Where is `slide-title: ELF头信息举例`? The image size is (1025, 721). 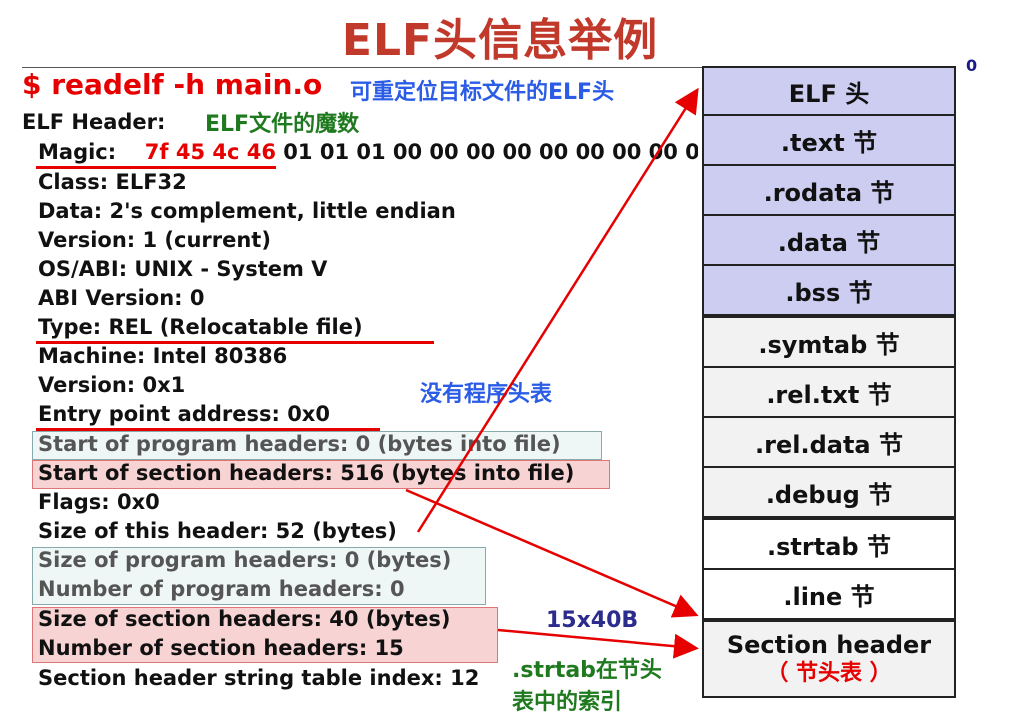 slide-title: ELF头信息举例 is located at coordinates (500, 40).